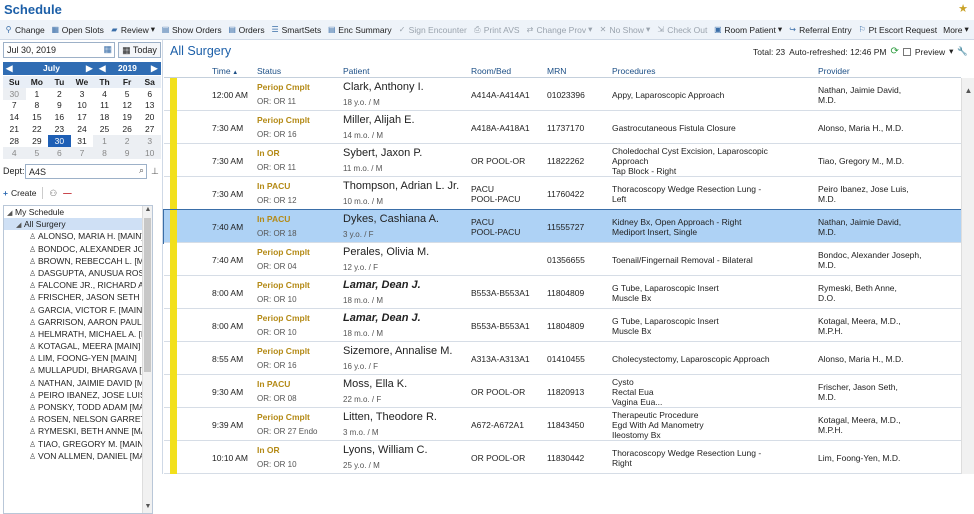  I want to click on tree-provider: ♙ ROSEN, NELSON GARRET, so click(78, 419).